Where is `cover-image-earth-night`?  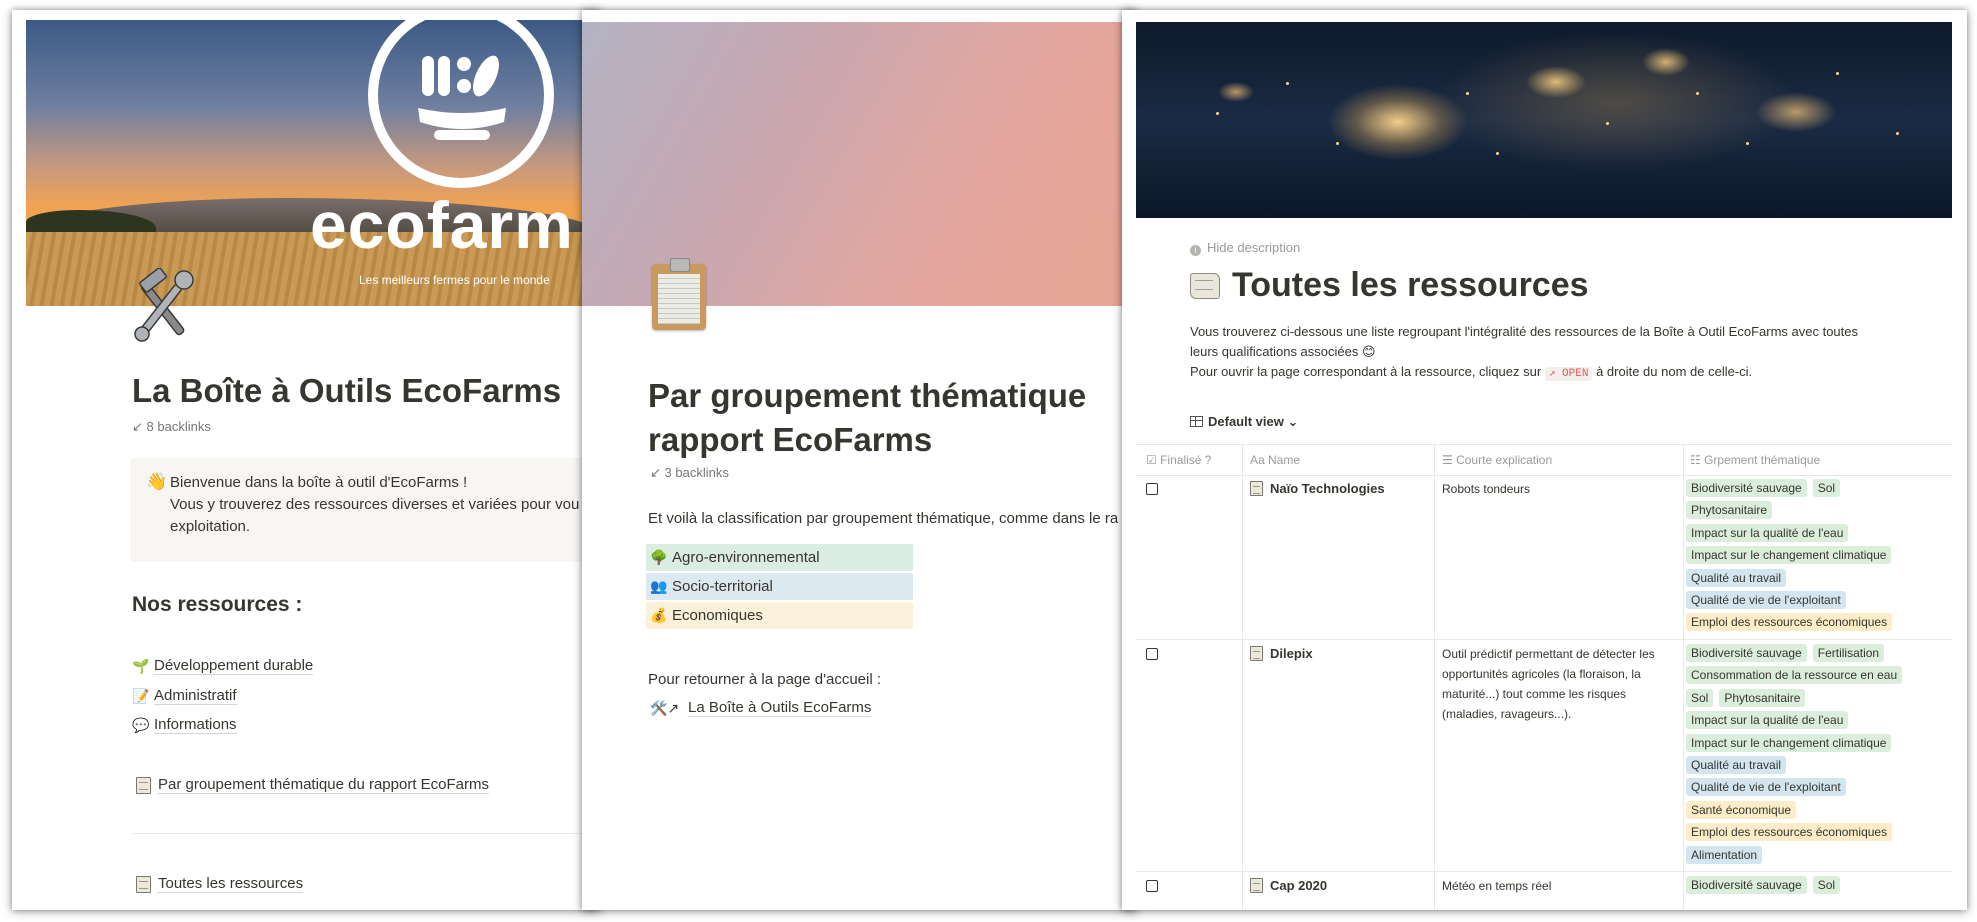
cover-image-earth-night is located at coordinates (1544, 120).